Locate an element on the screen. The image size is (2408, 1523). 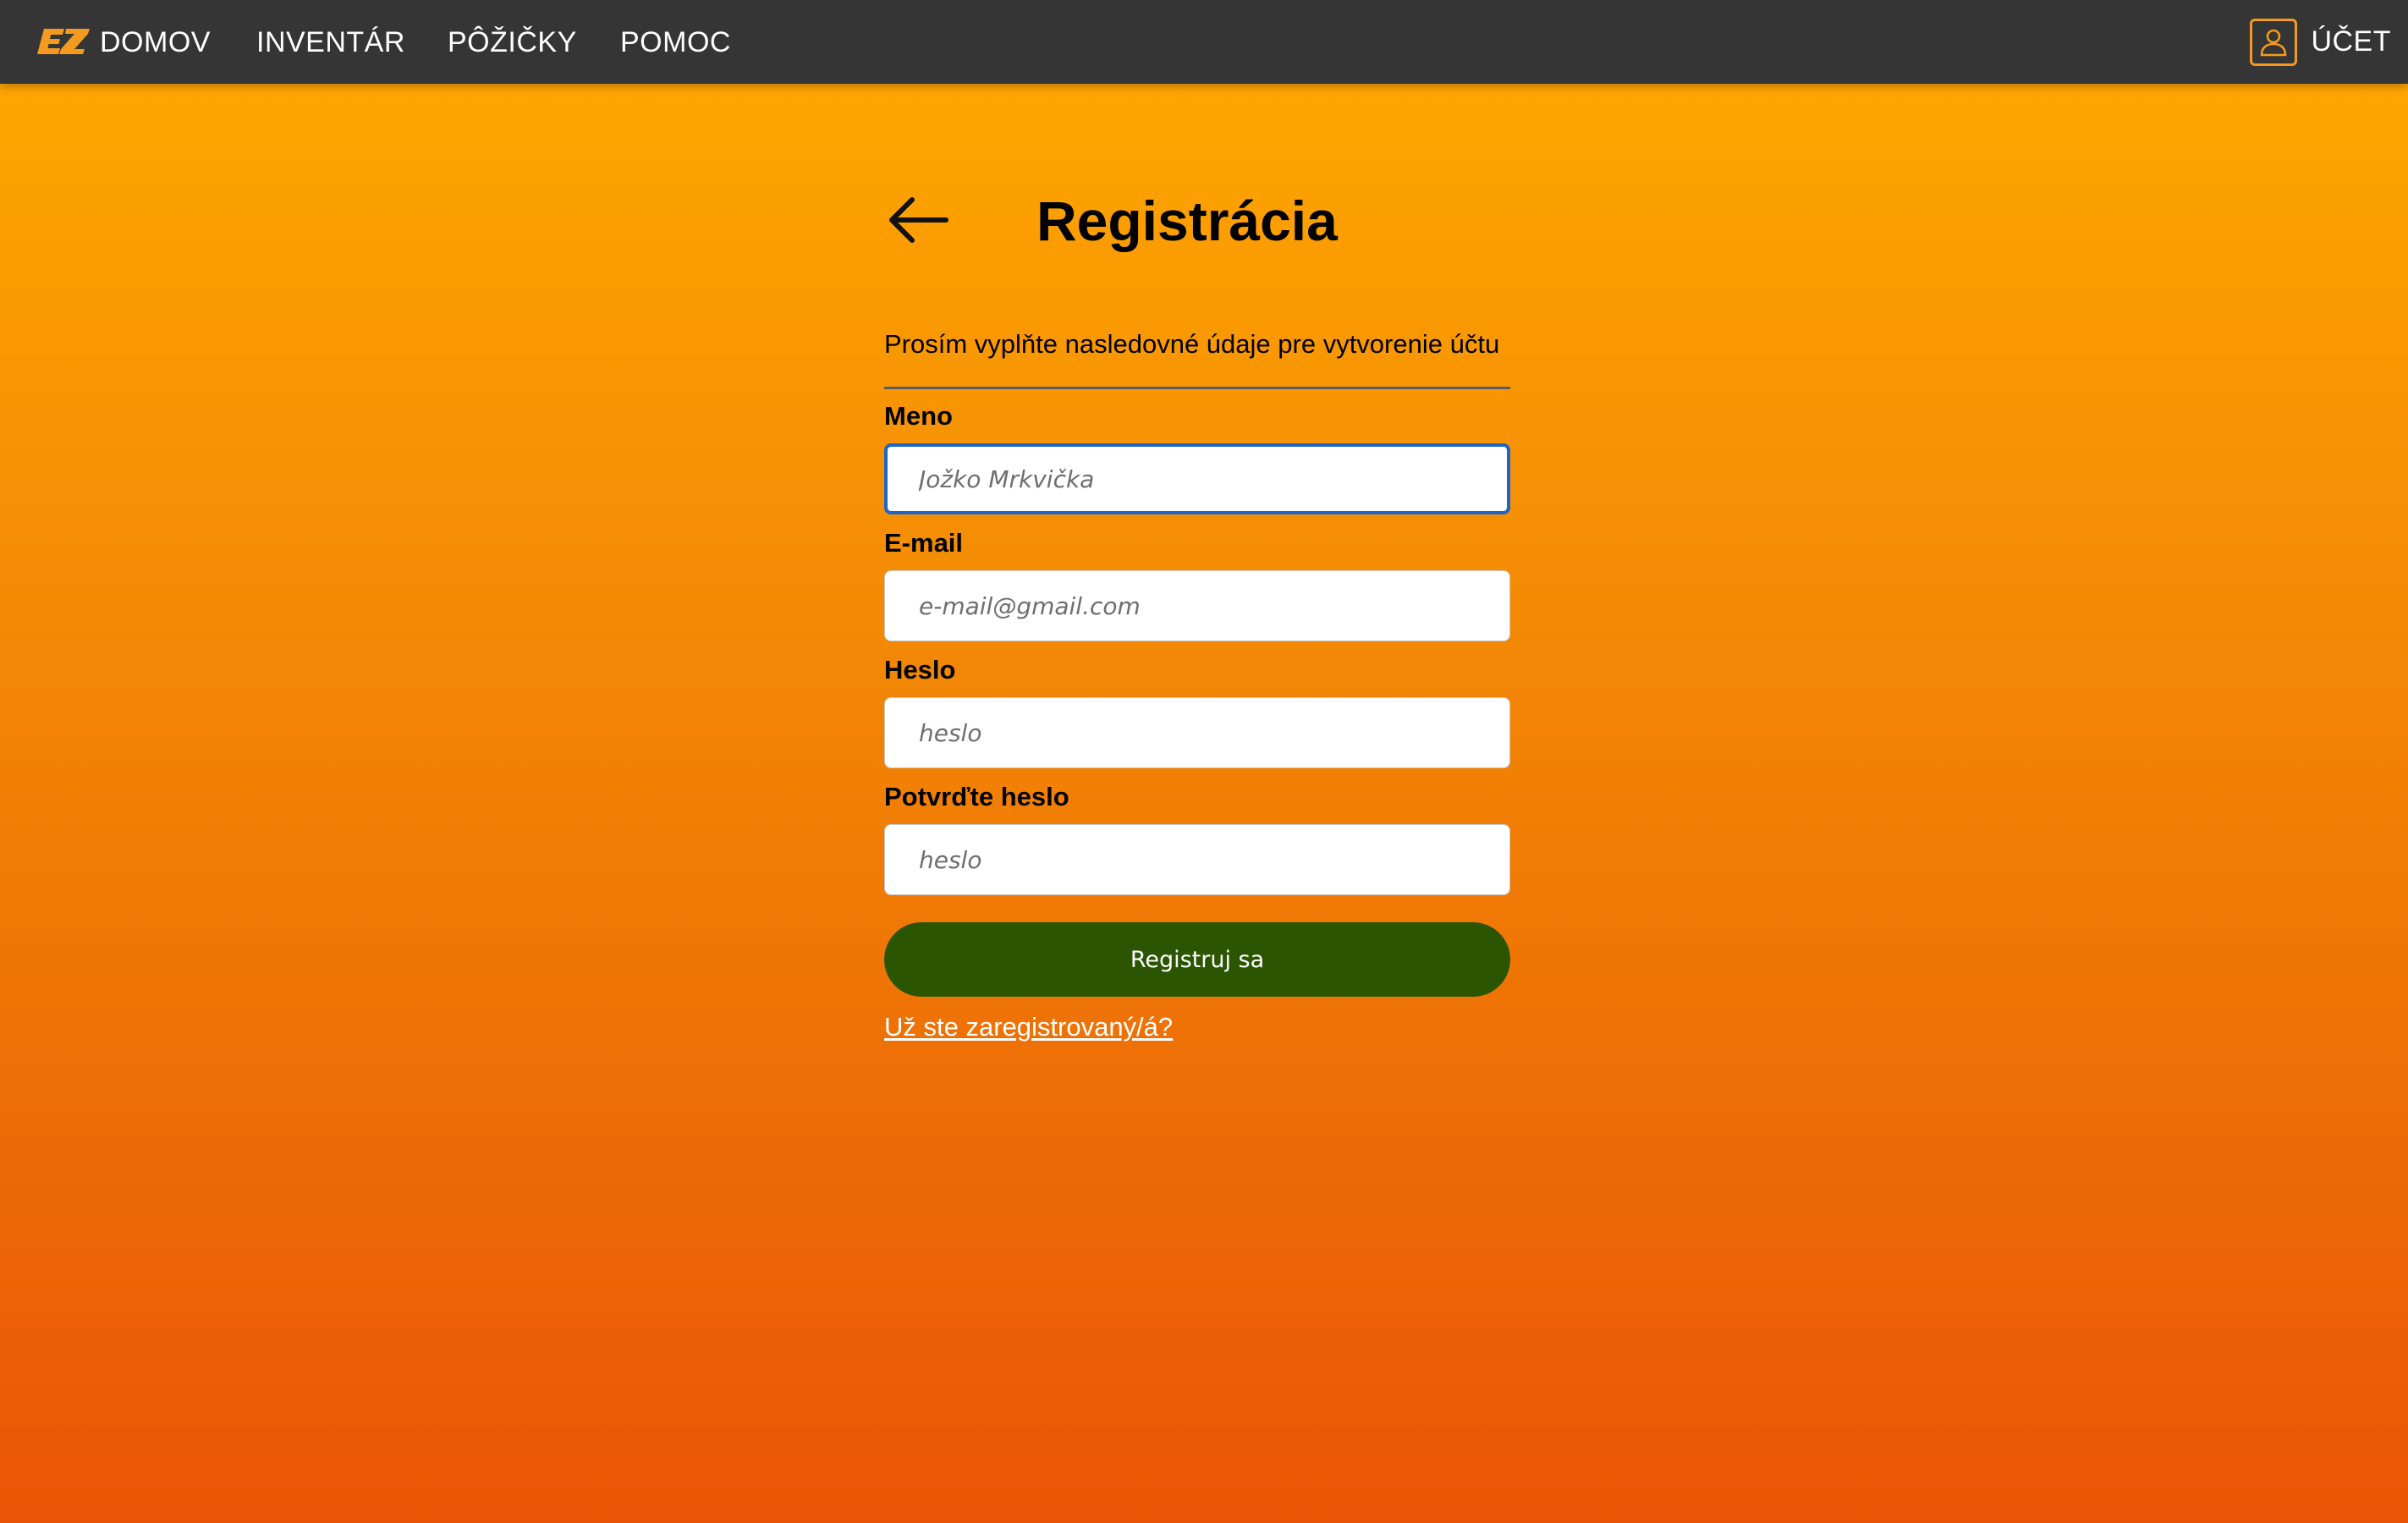
password-input is located at coordinates (1197, 732).